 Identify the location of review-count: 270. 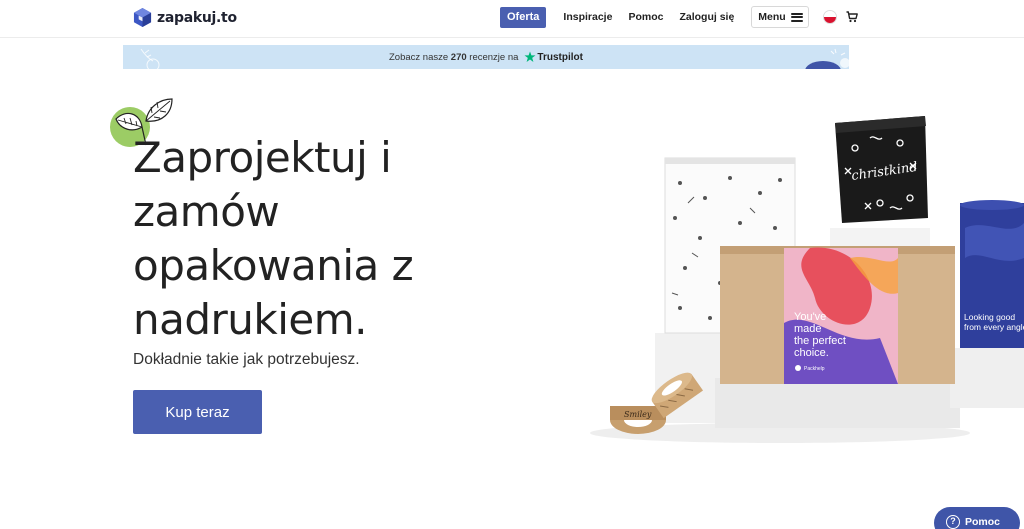
(458, 57).